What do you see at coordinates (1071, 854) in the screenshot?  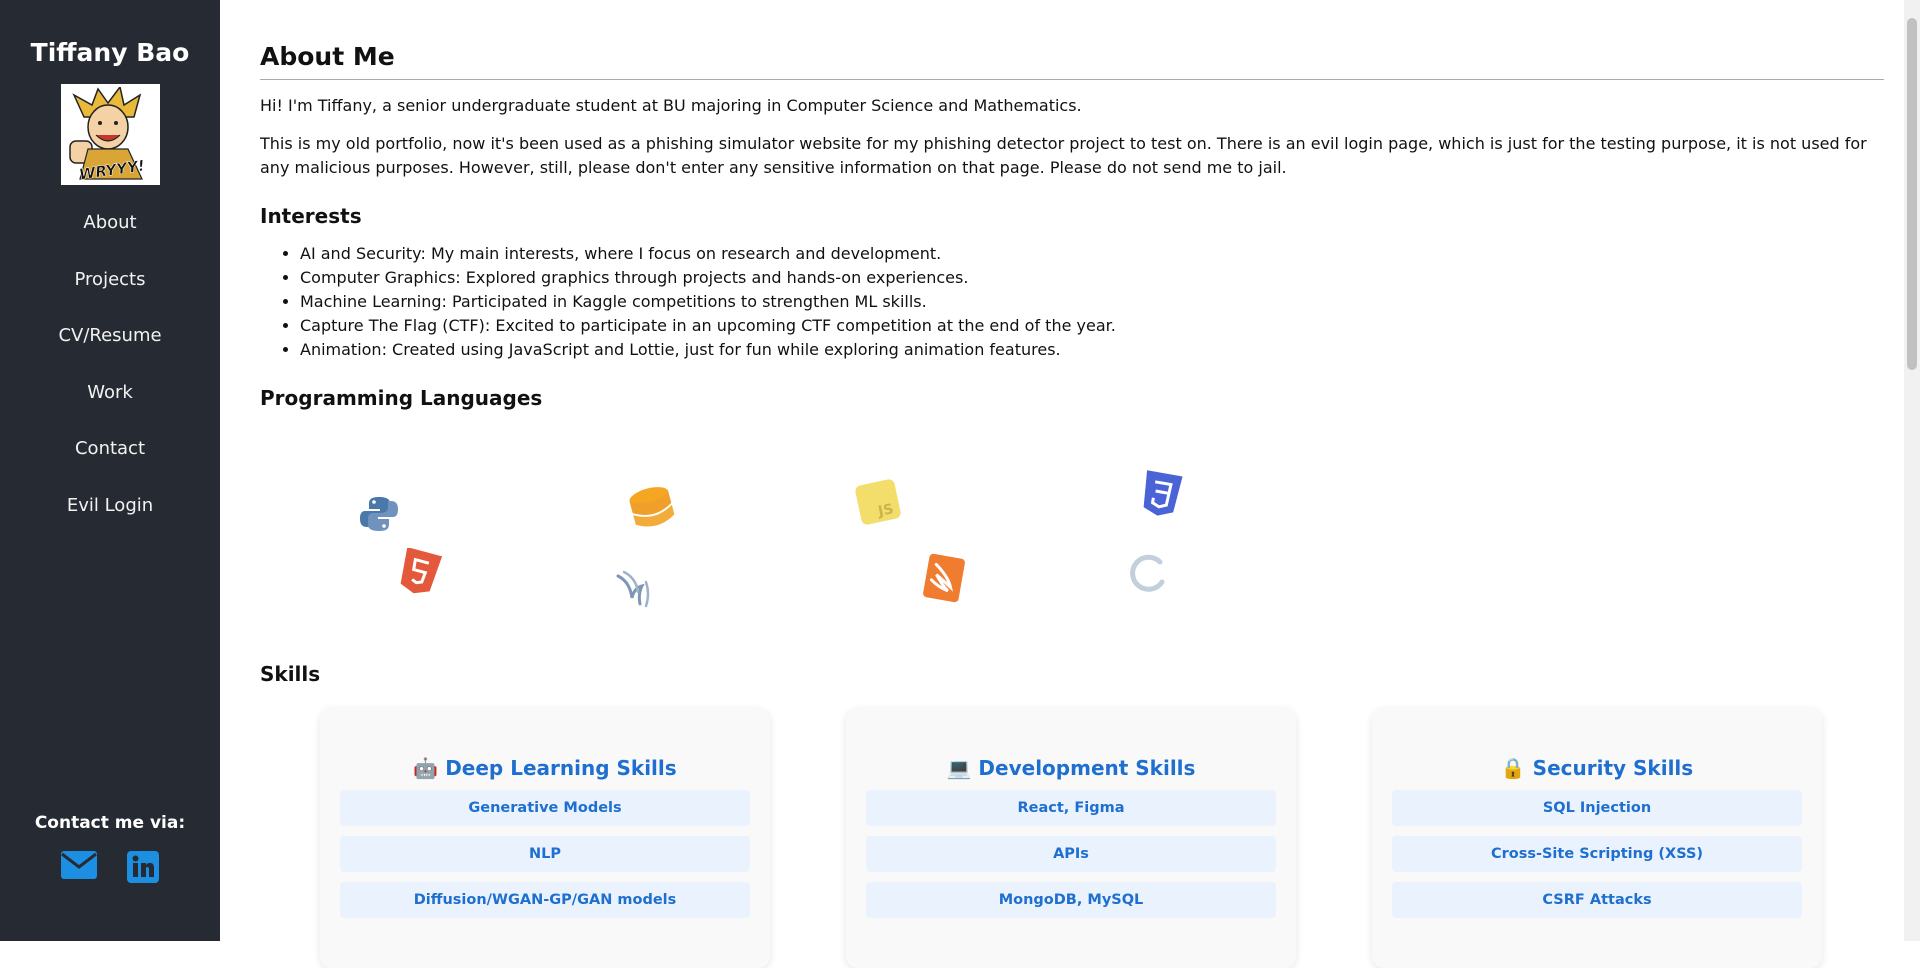 I see `skill-item: APIs` at bounding box center [1071, 854].